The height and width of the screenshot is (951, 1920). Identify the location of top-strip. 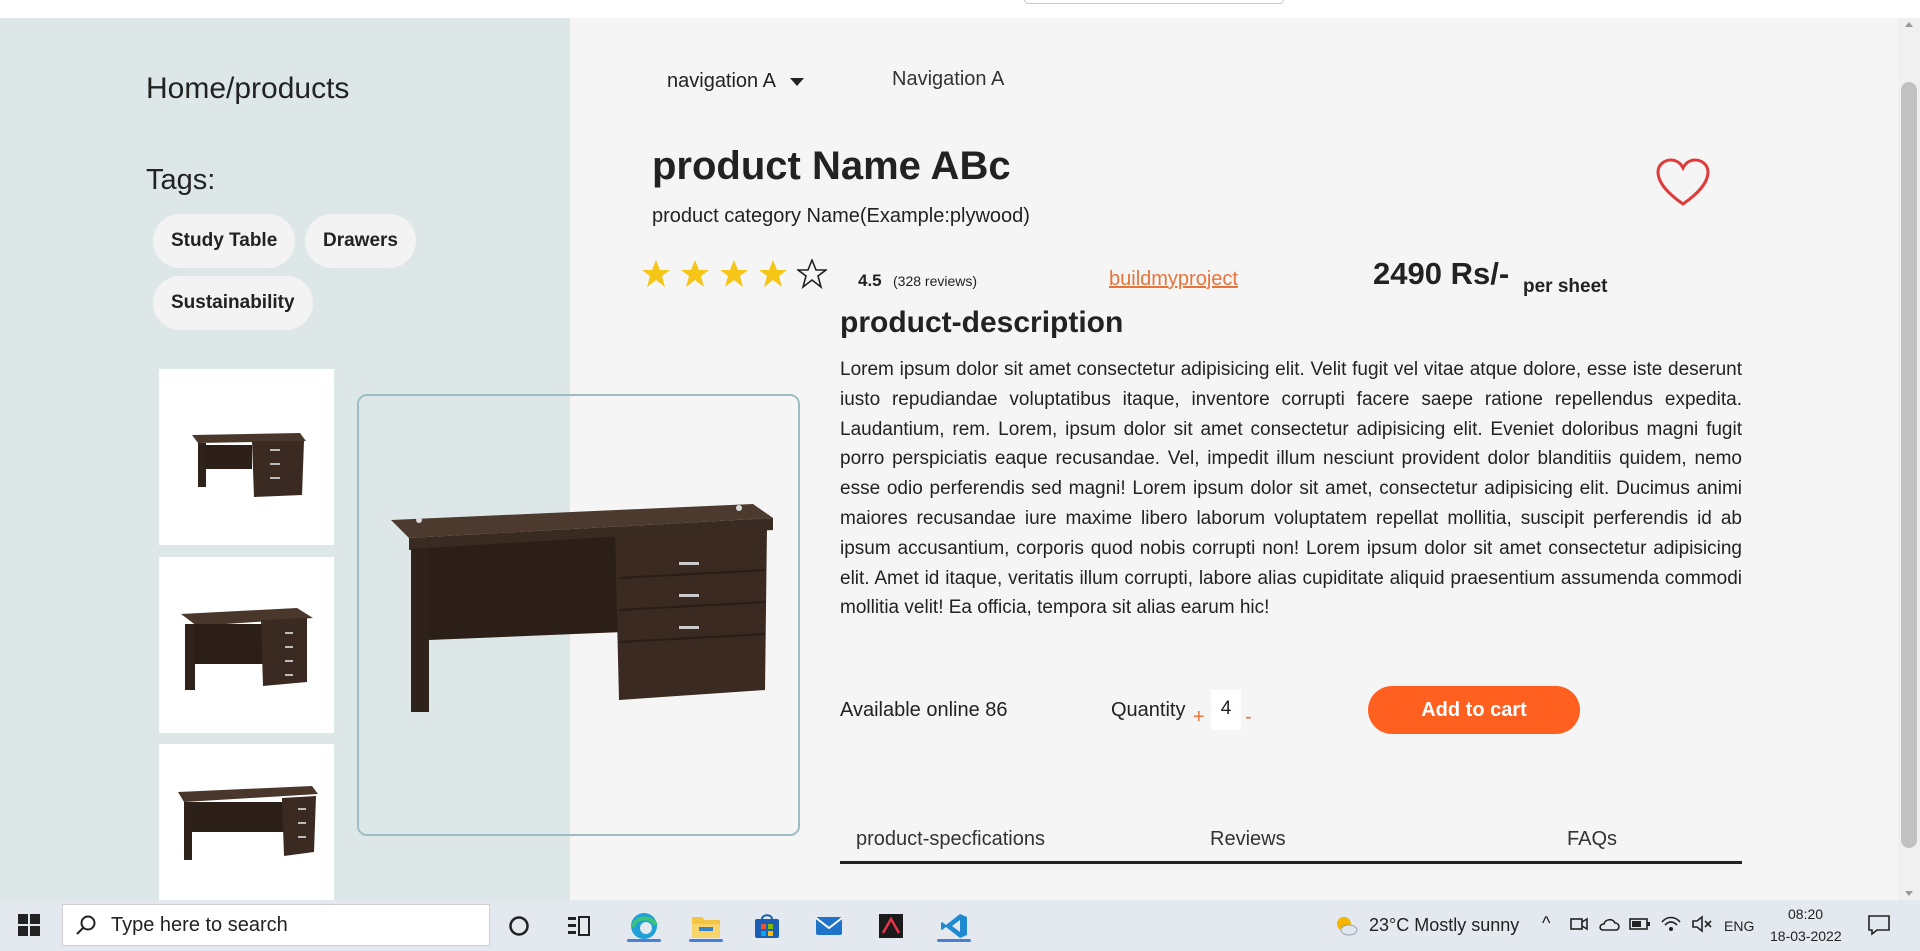
(960, 9).